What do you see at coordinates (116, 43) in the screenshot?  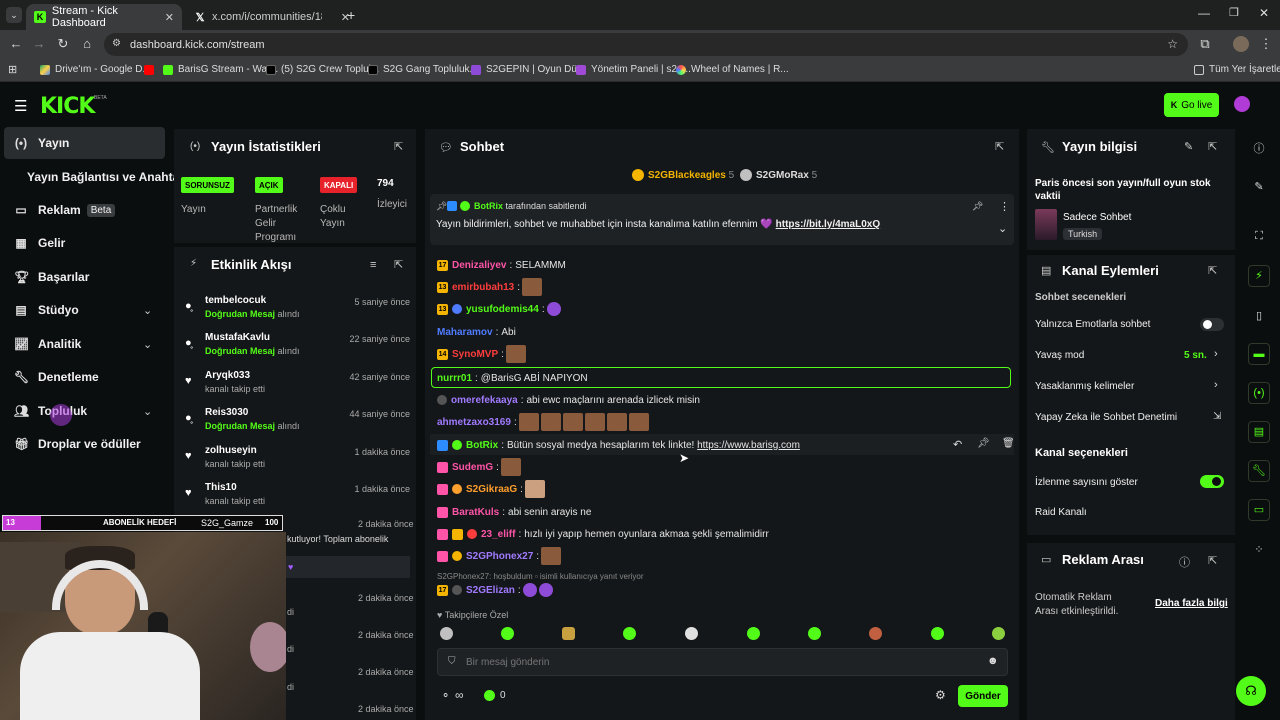 I see `site-info-icon: ⚙` at bounding box center [116, 43].